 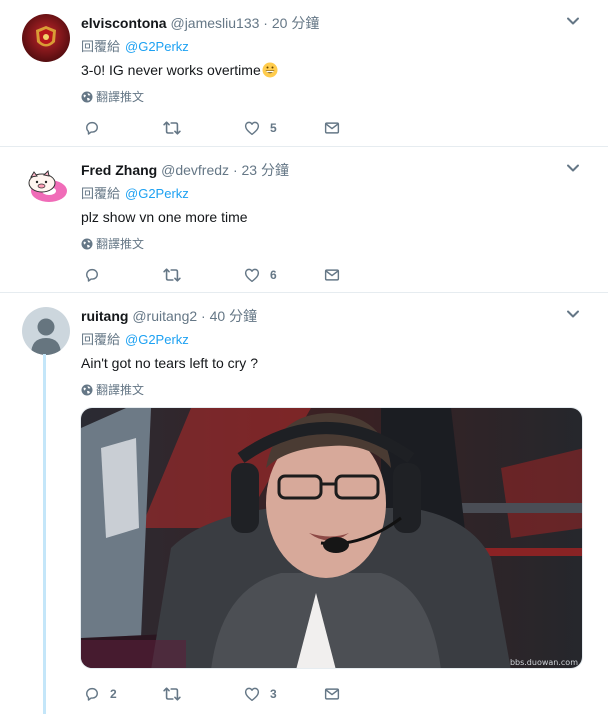 I want to click on tweet-actions: 2 3, so click(x=231, y=694).